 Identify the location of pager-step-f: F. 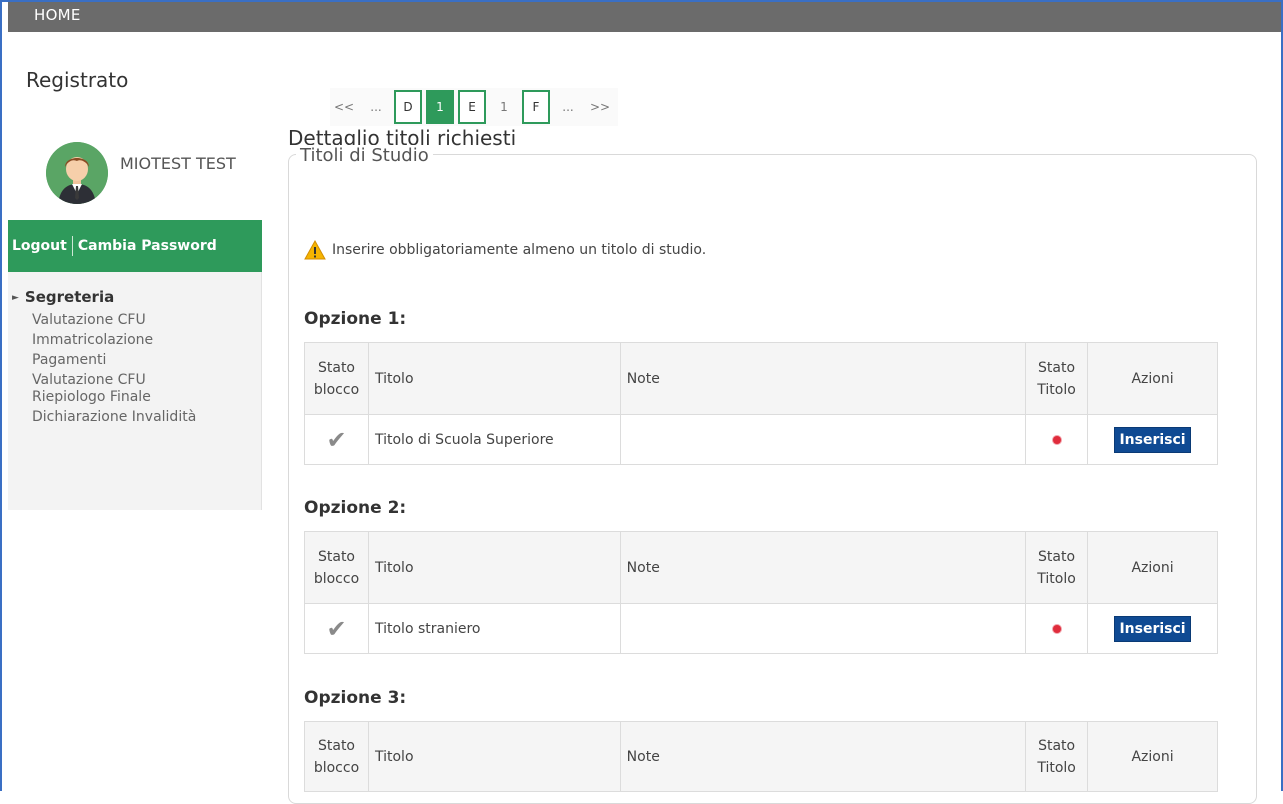
(536, 107).